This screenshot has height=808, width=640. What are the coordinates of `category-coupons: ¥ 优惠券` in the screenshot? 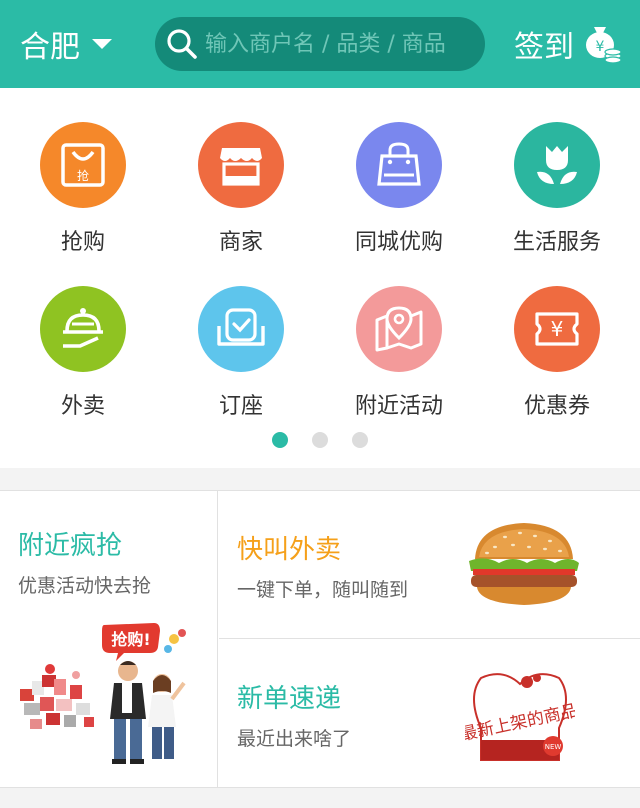 It's located at (557, 361).